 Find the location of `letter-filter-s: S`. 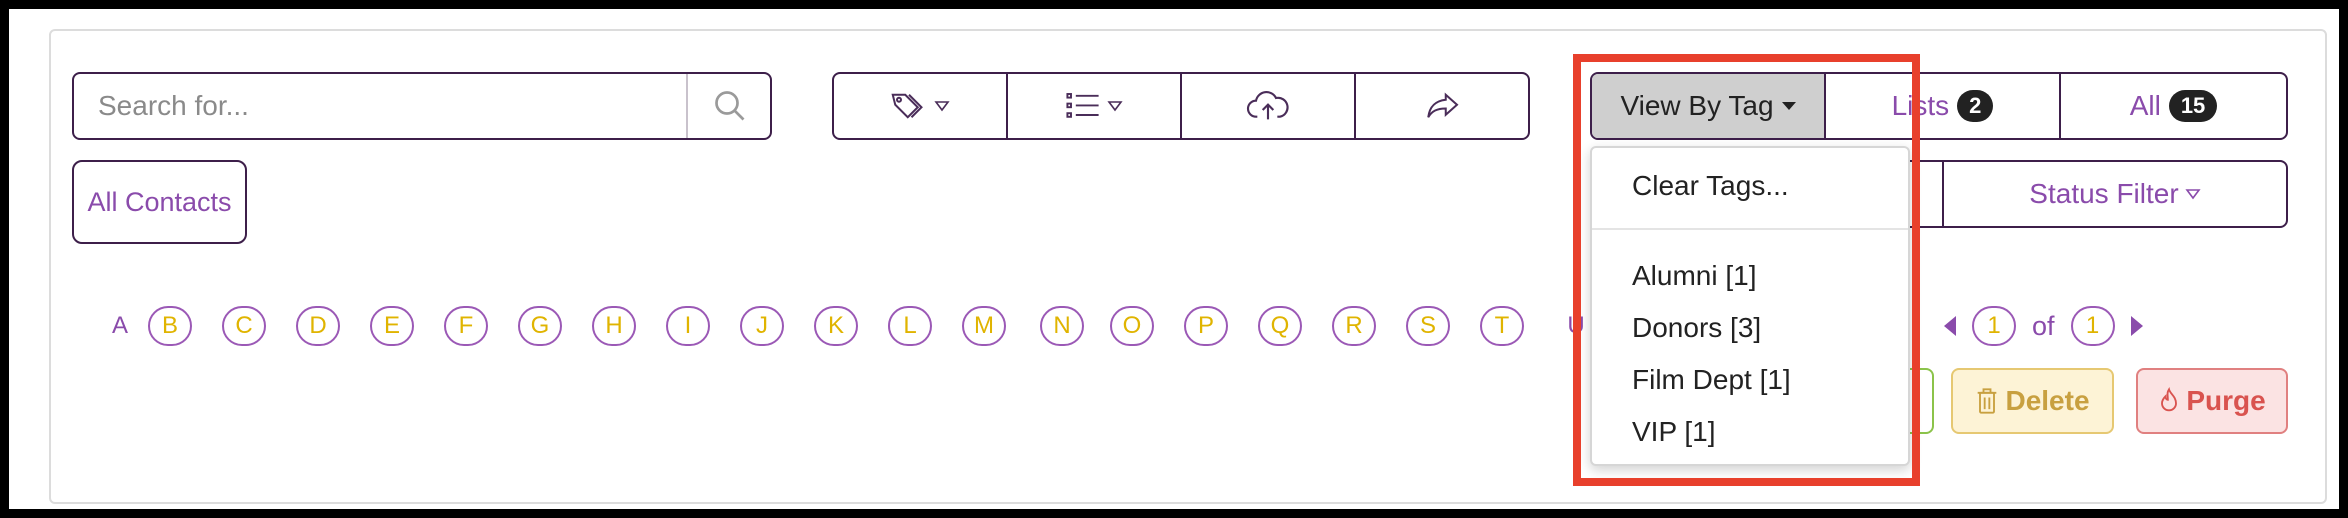

letter-filter-s: S is located at coordinates (1428, 326).